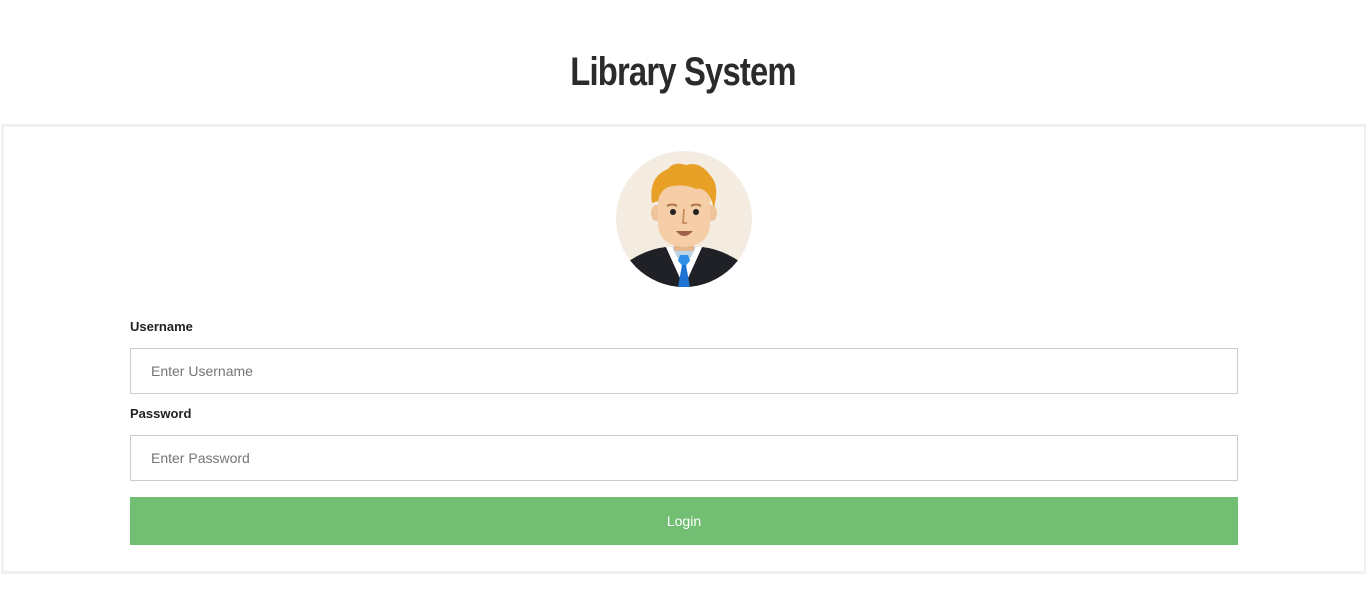 Image resolution: width=1366 pixels, height=613 pixels. I want to click on page-title: Library System, so click(683, 72).